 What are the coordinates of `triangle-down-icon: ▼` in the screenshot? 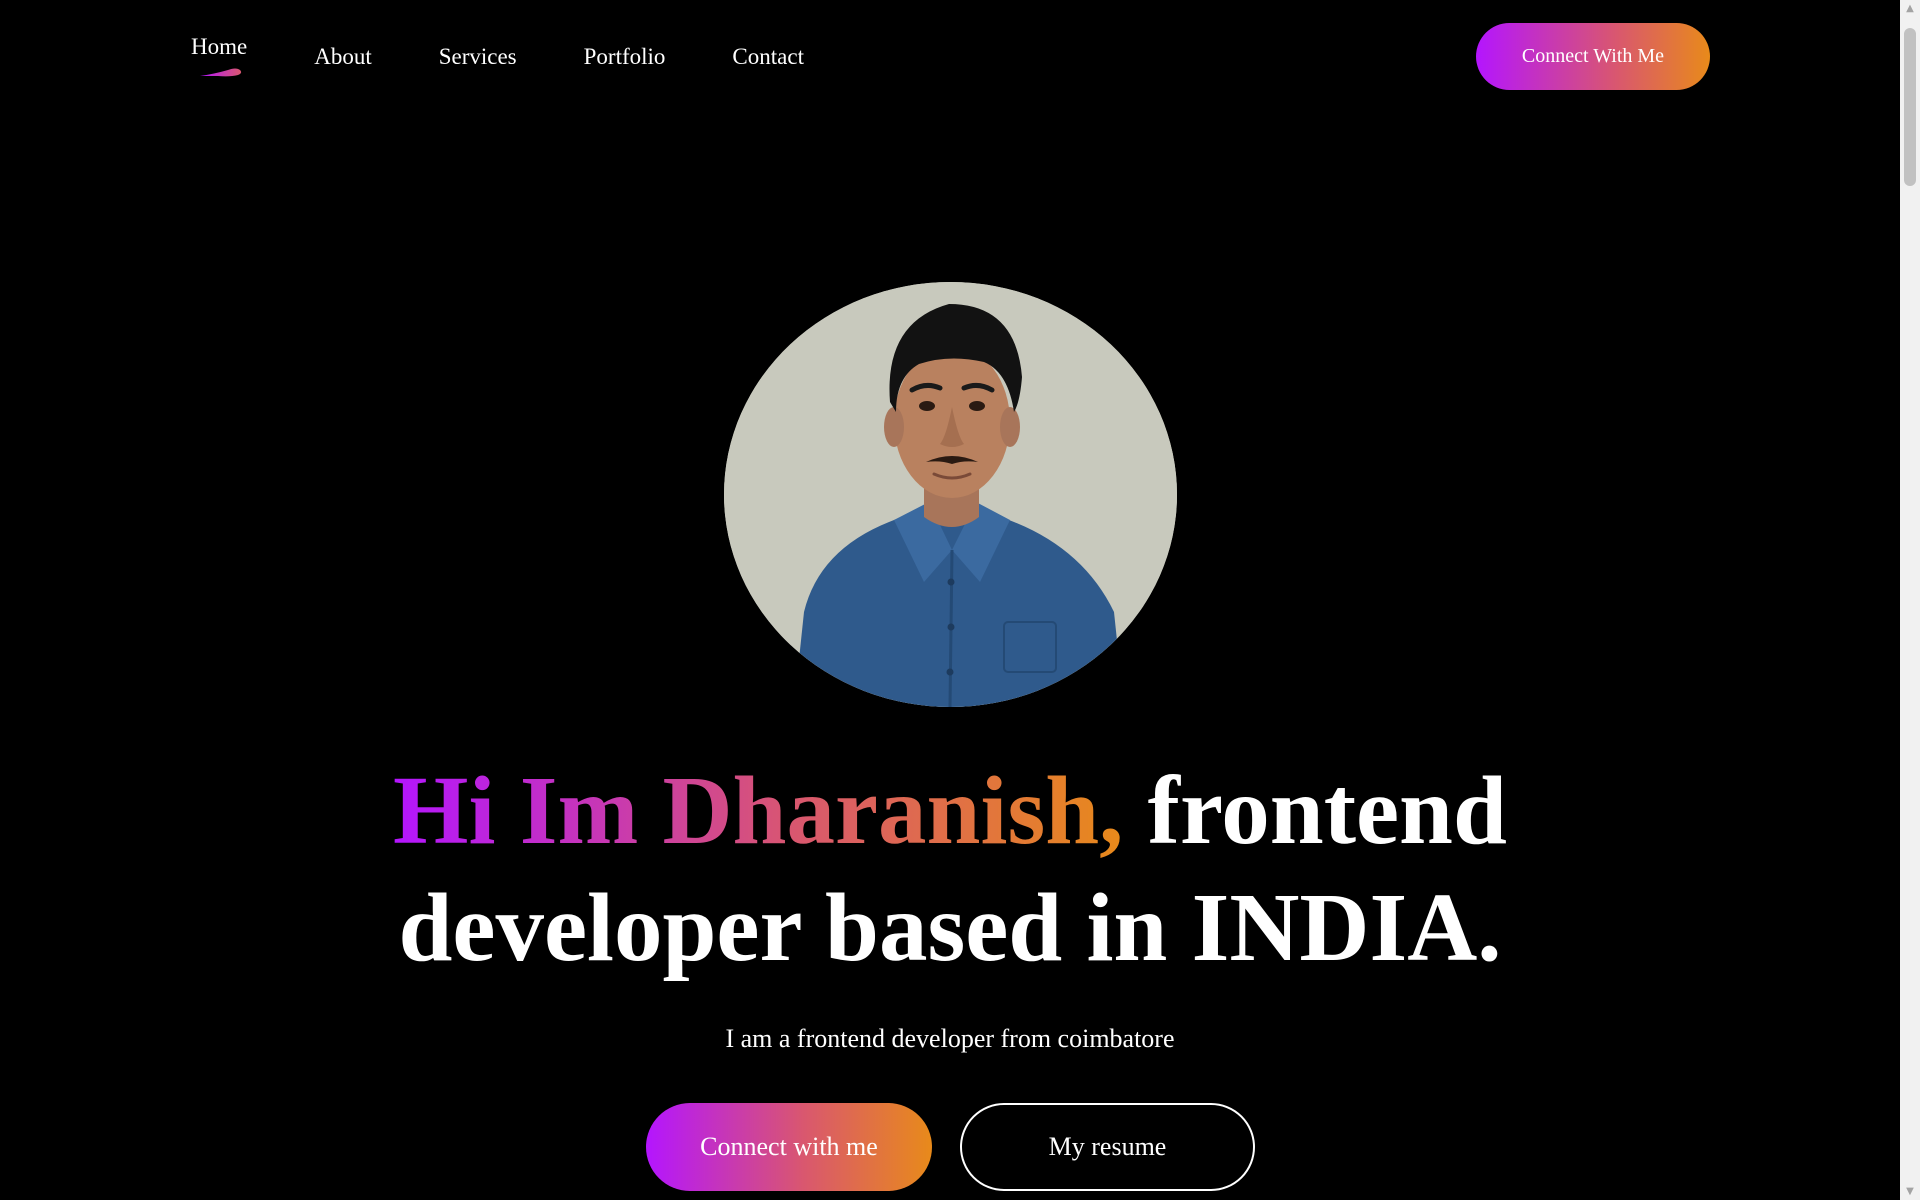 It's located at (1910, 1191).